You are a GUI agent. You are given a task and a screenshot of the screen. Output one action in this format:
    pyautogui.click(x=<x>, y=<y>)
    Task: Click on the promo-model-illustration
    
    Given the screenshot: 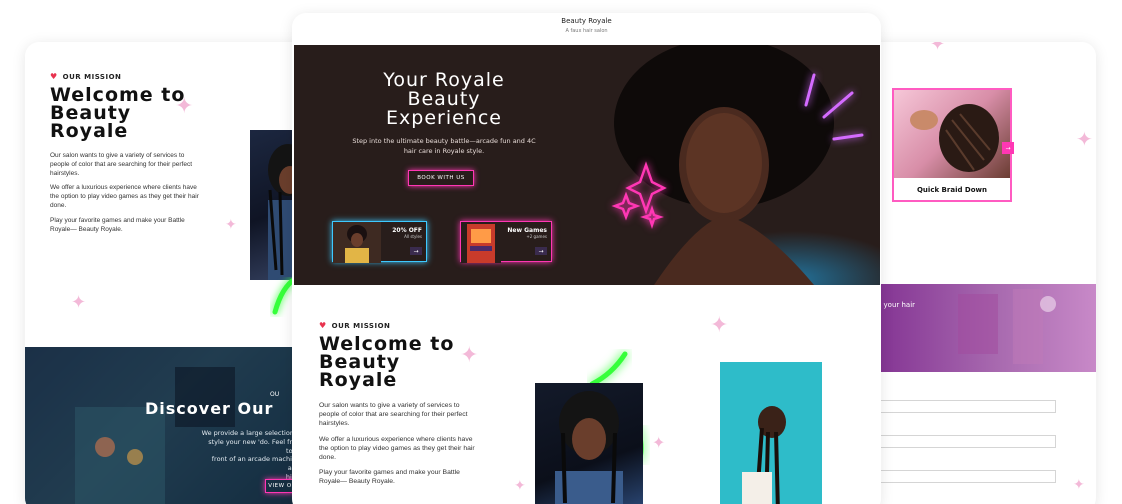 What is the action you would take?
    pyautogui.click(x=357, y=244)
    